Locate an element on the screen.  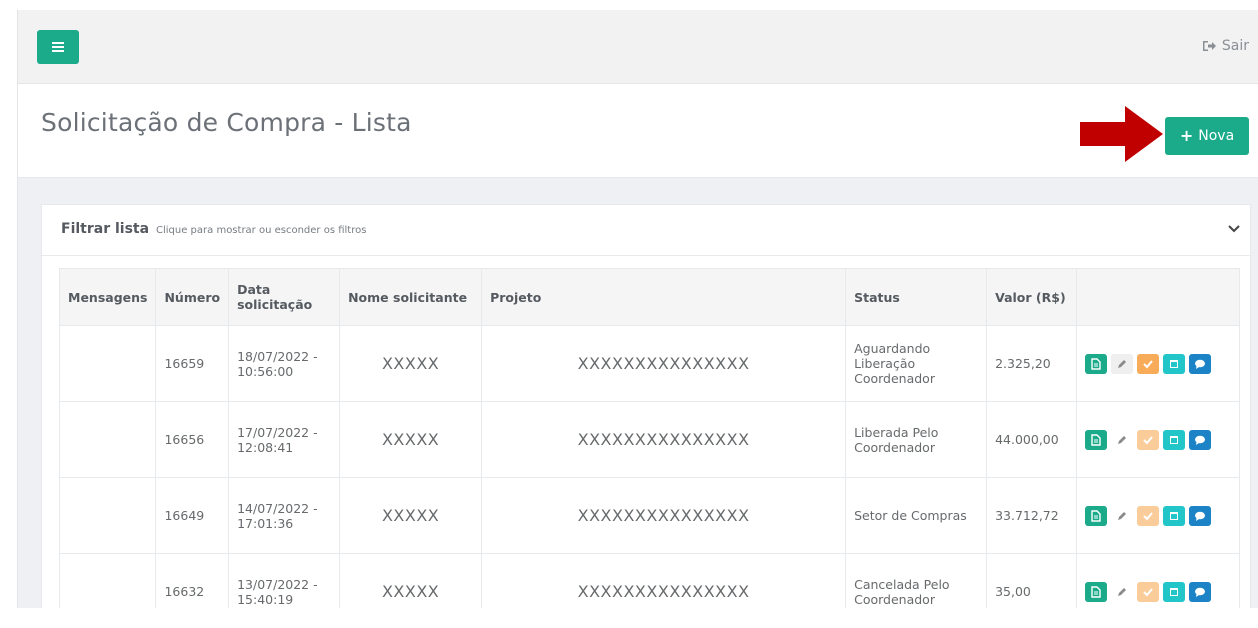
page-heading-area: Solicitação de Compra - Lista + Nova is located at coordinates (638, 131).